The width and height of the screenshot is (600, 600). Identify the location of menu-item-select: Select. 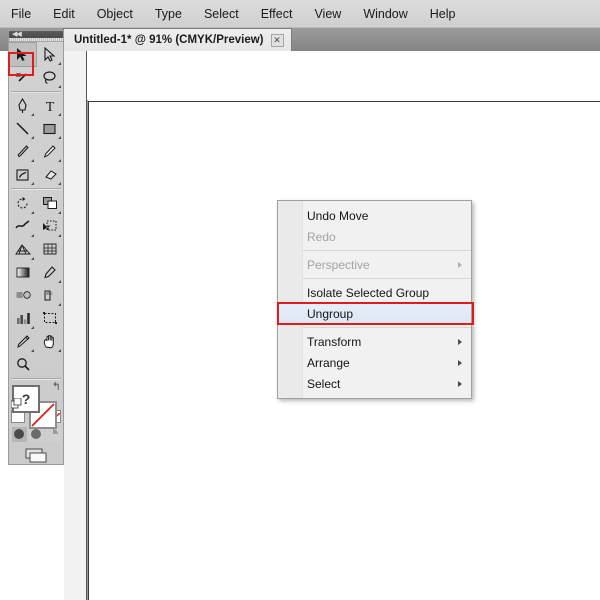
(221, 14).